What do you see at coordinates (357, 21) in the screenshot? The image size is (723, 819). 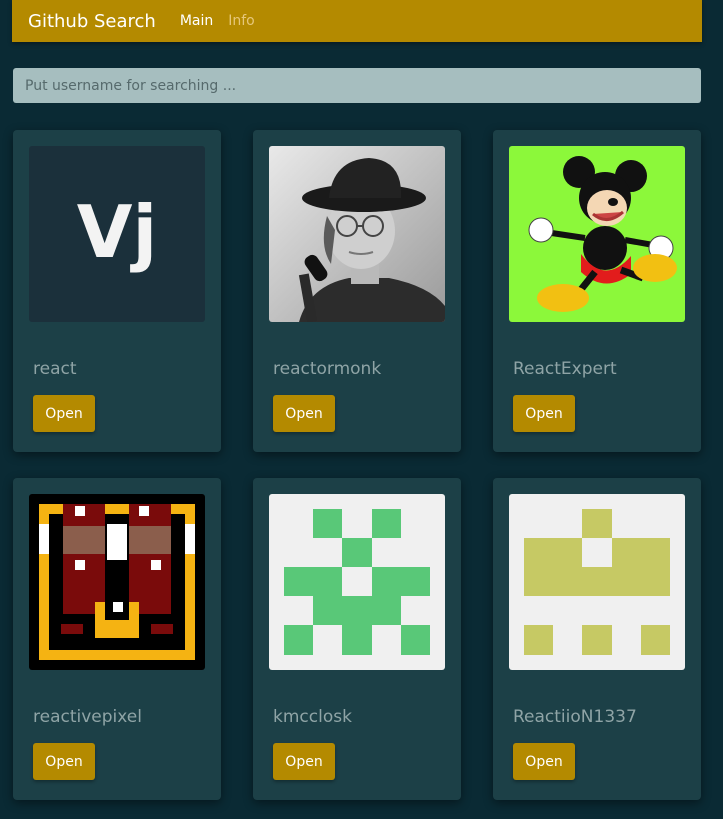 I see `top-navbar: Github Search Main Info` at bounding box center [357, 21].